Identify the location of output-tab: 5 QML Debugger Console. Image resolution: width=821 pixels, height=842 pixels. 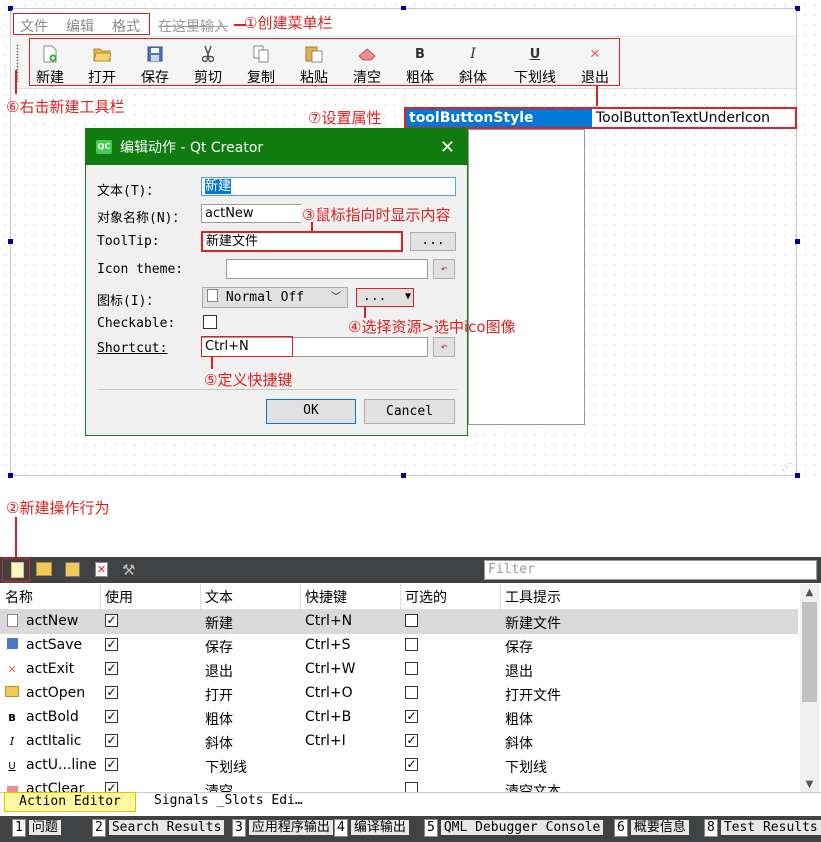
(514, 828).